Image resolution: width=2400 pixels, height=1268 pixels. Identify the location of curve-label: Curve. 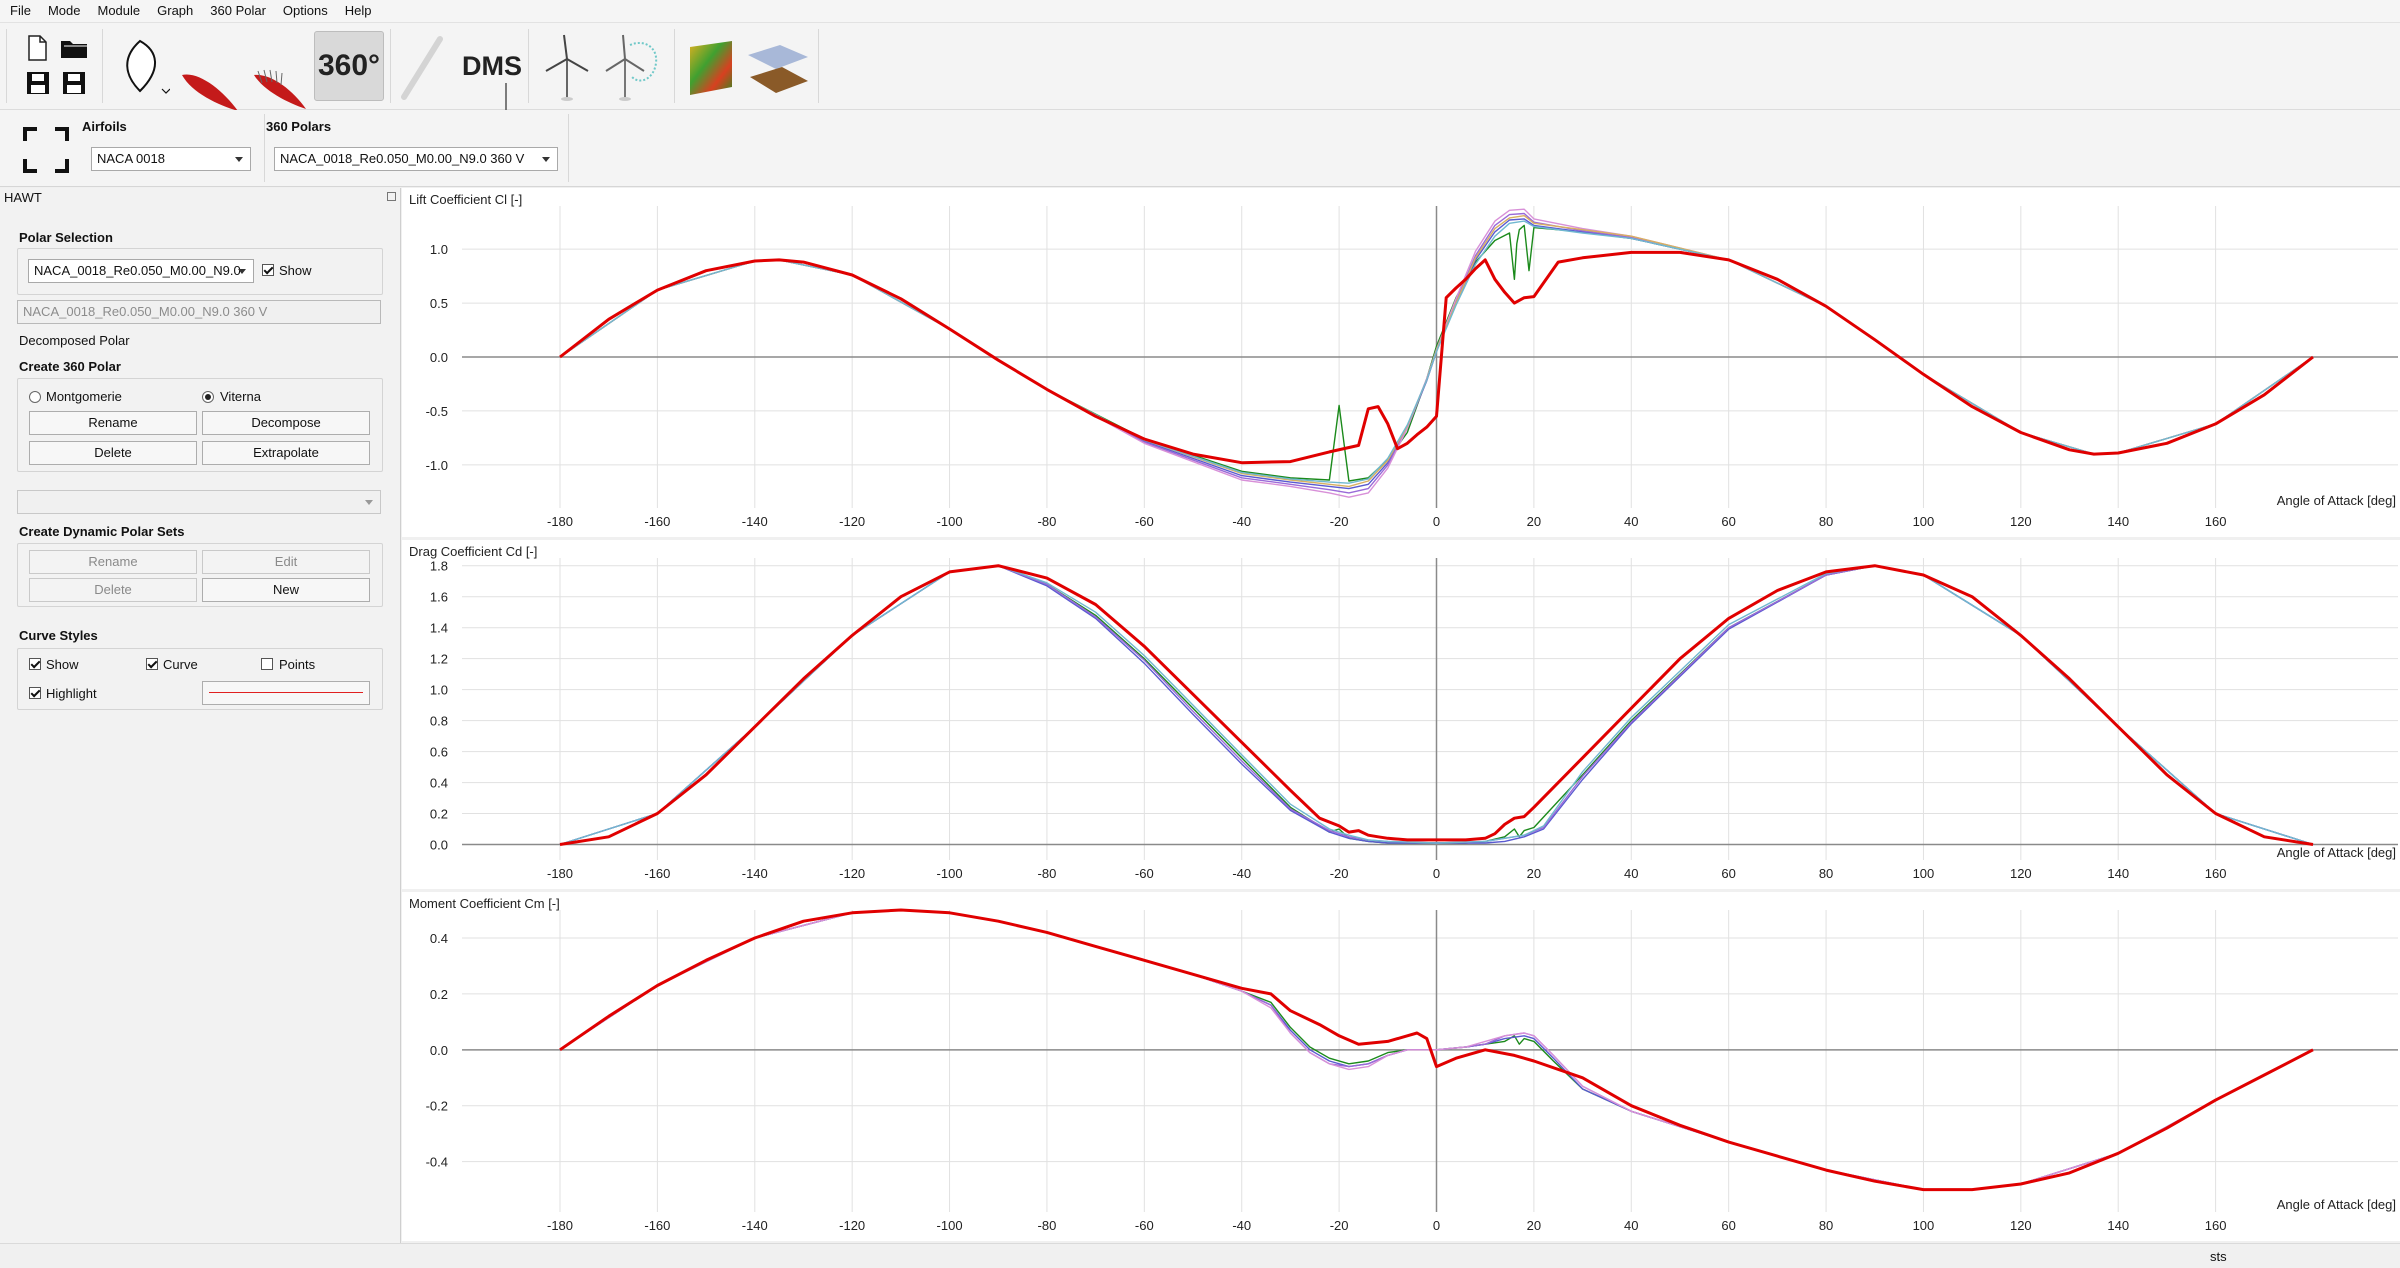
(180, 664).